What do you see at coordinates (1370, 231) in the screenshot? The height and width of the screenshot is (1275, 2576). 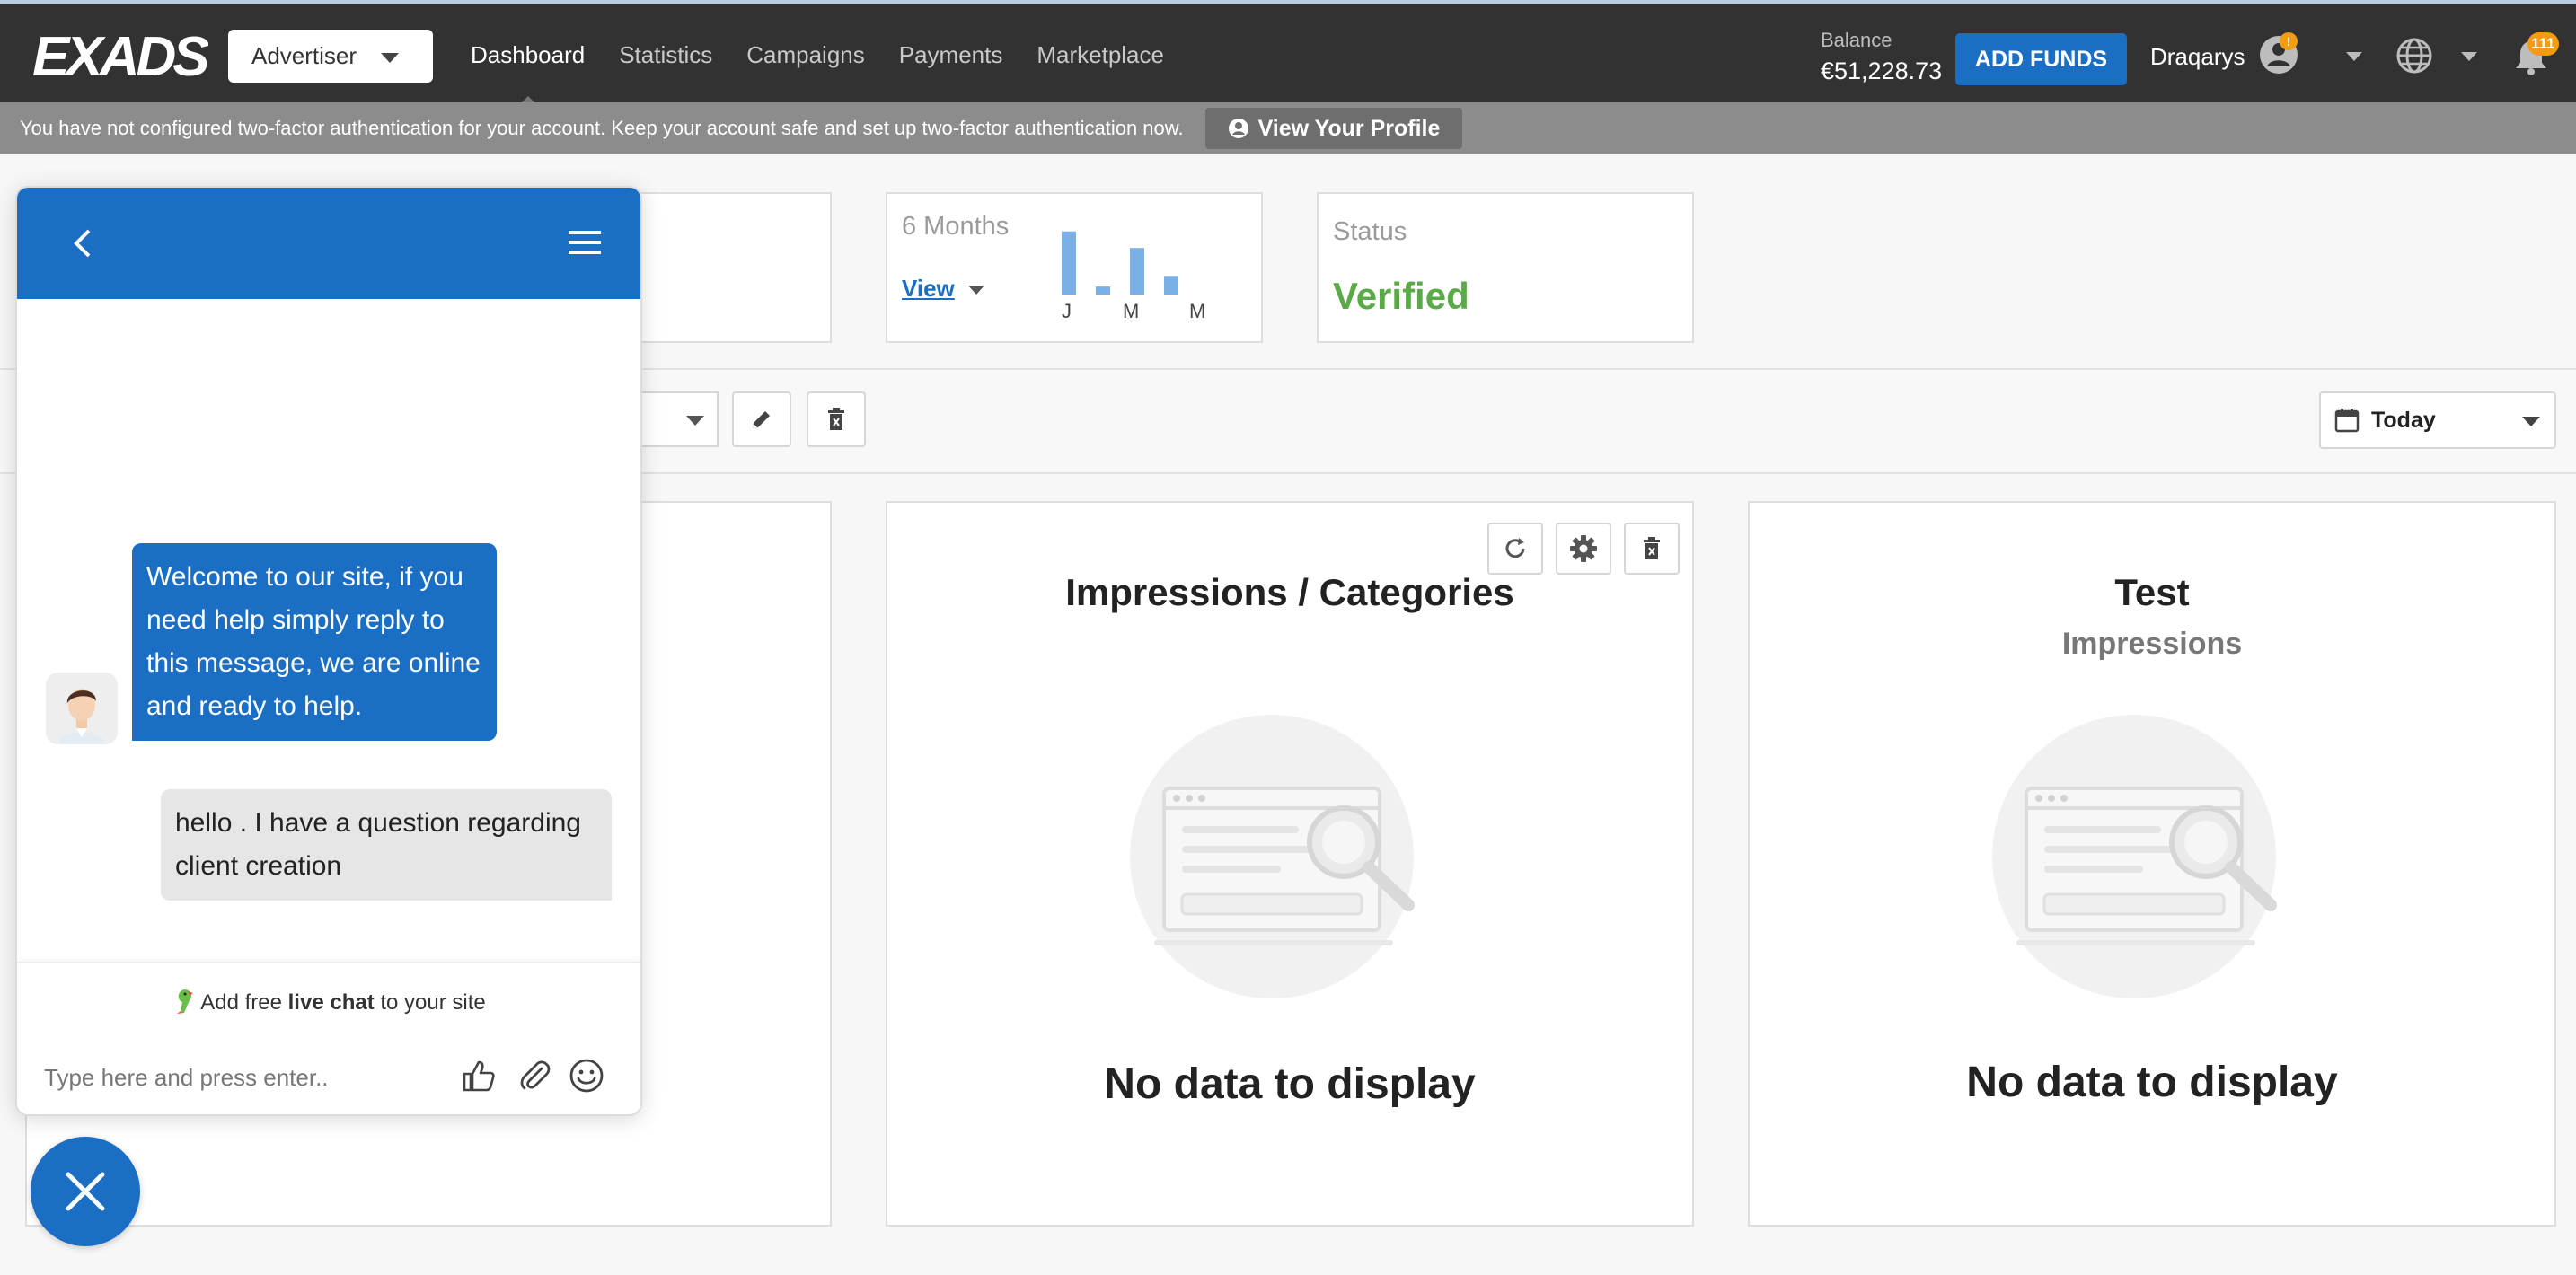 I see `status-label: Status` at bounding box center [1370, 231].